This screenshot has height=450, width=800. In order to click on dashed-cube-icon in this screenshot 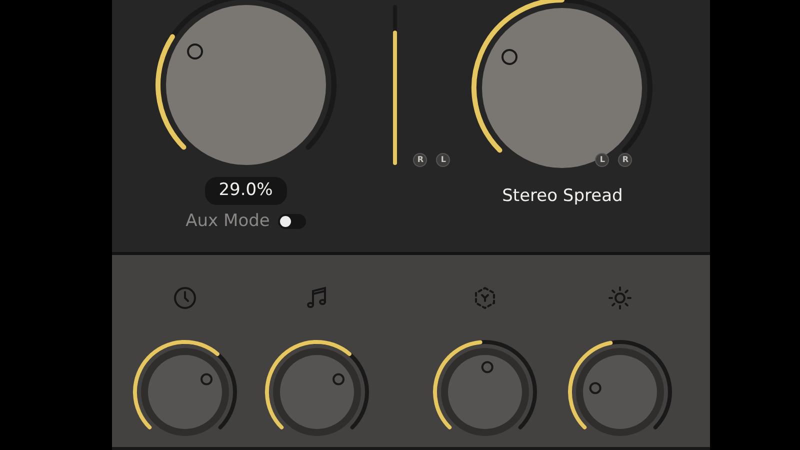, I will do `click(485, 298)`.